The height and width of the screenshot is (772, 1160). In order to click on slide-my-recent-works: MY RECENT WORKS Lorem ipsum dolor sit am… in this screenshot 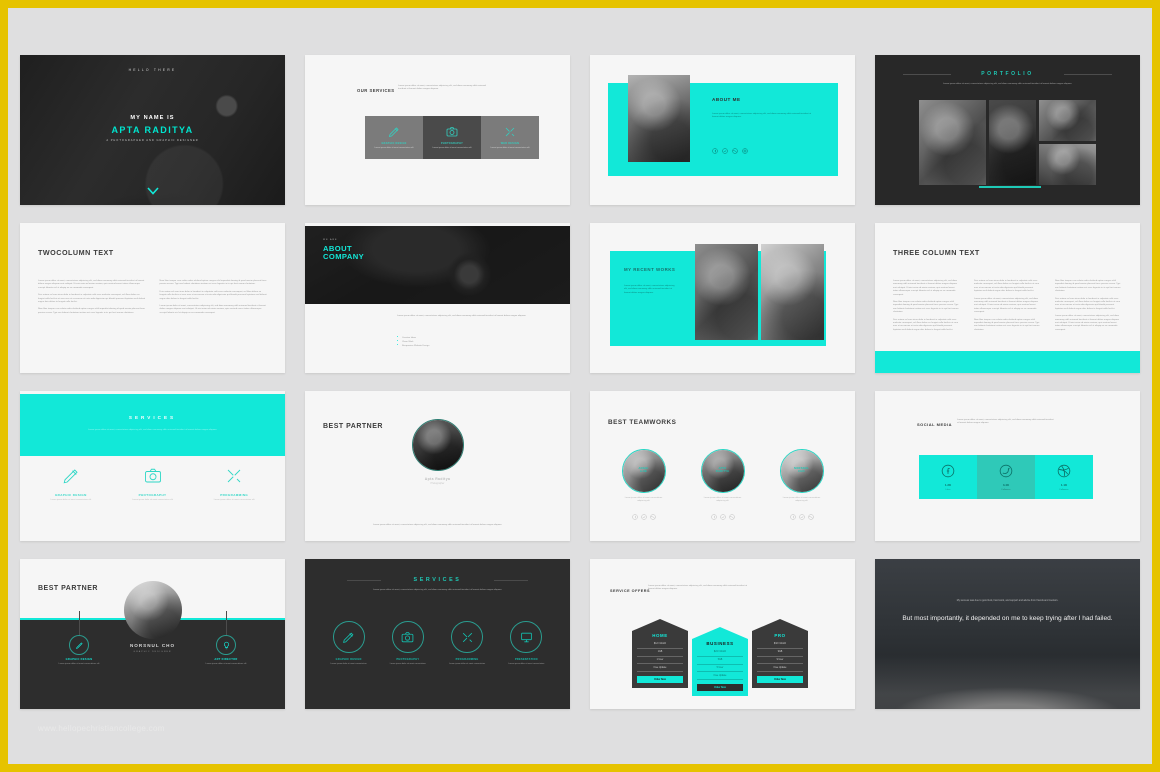, I will do `click(722, 298)`.